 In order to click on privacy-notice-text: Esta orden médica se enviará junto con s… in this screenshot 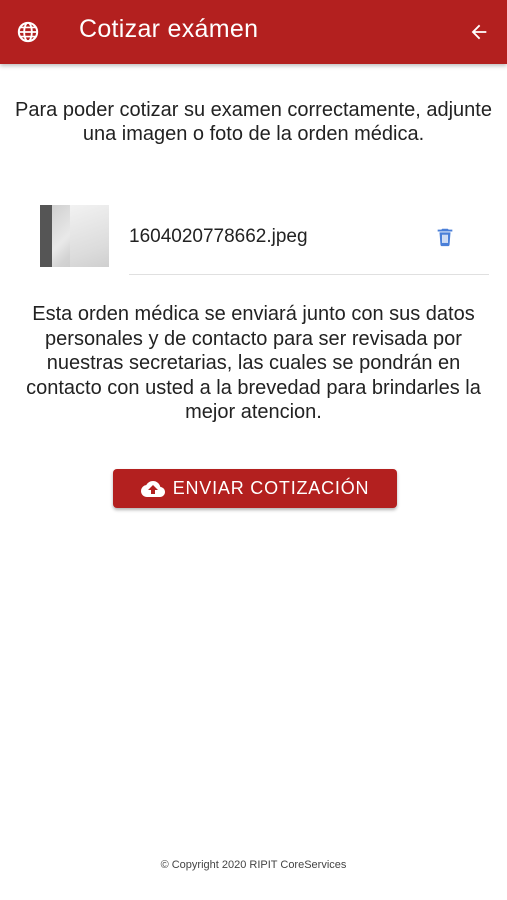, I will do `click(253, 363)`.